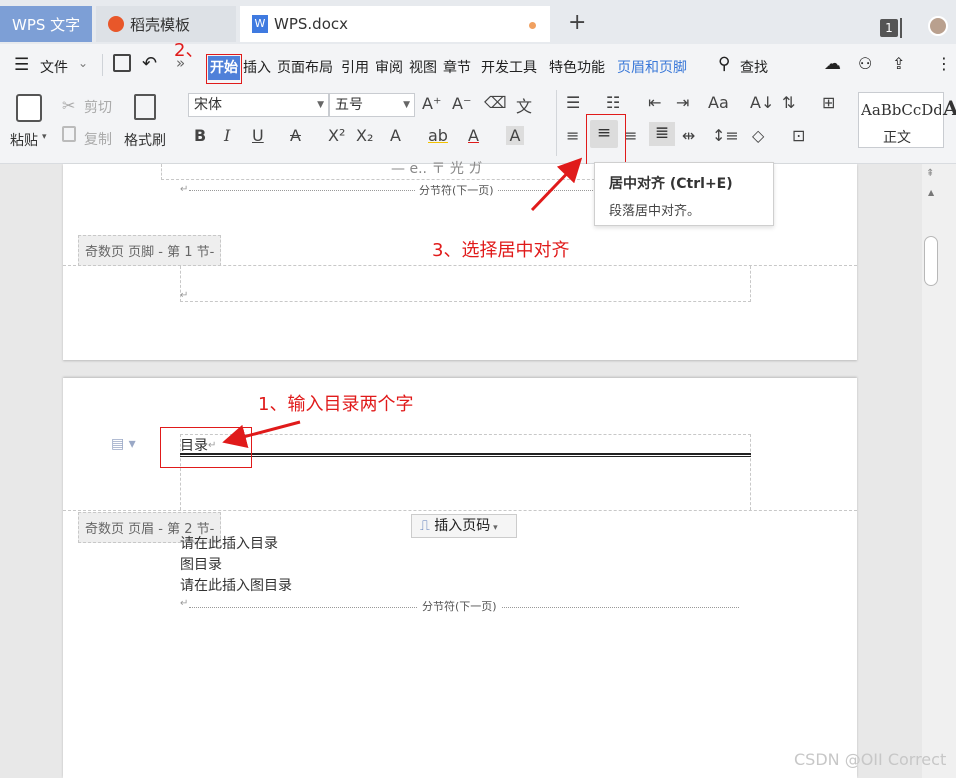 The width and height of the screenshot is (956, 778). Describe the element at coordinates (901, 120) in the screenshot. I see `style-normal-preview: AaBbCcDd 正文` at that location.